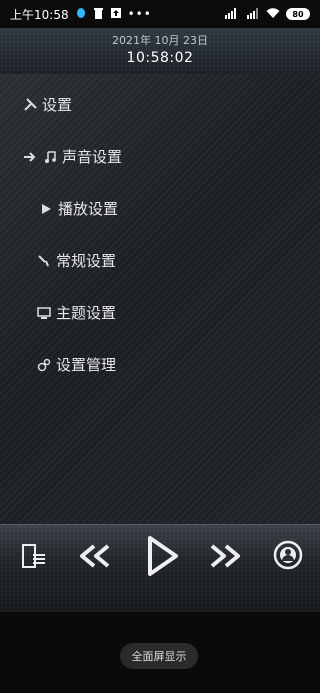 The width and height of the screenshot is (320, 693). Describe the element at coordinates (39, 14) in the screenshot. I see `status-time: 上午10:58` at that location.